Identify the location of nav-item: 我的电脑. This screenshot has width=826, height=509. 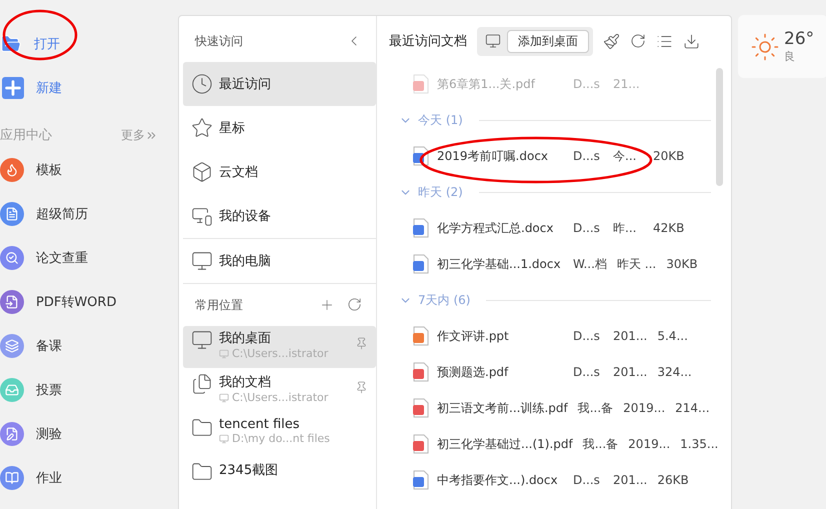
(279, 261).